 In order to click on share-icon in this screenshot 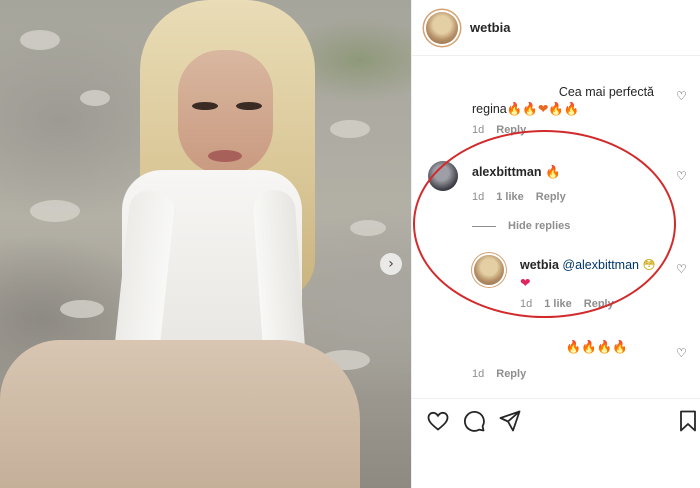, I will do `click(510, 421)`.